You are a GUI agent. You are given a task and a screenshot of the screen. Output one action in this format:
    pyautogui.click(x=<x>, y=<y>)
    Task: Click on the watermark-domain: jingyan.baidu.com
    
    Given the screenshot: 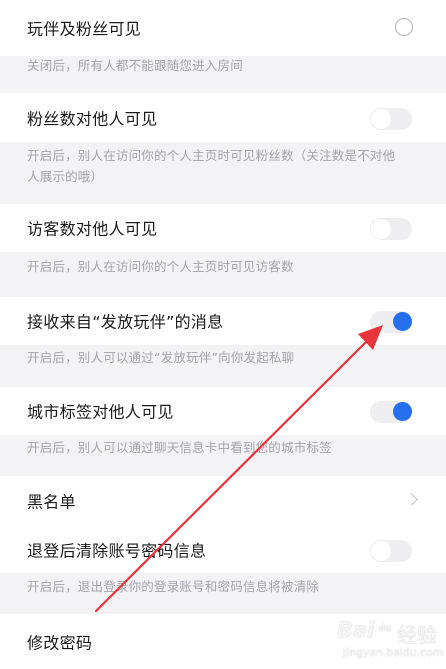 What is the action you would take?
    pyautogui.click(x=393, y=653)
    